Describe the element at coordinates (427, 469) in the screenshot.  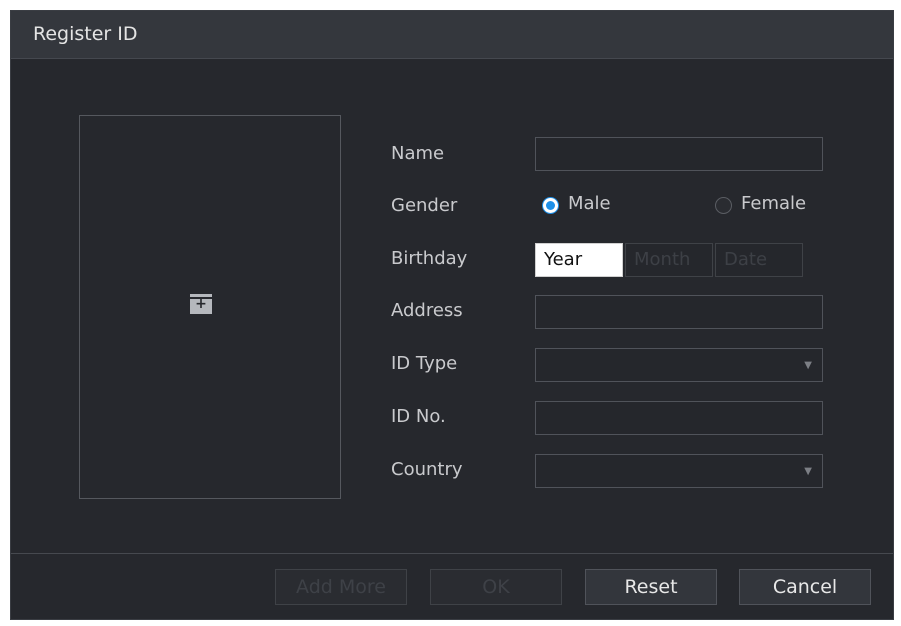
I see `country-label: Country` at that location.